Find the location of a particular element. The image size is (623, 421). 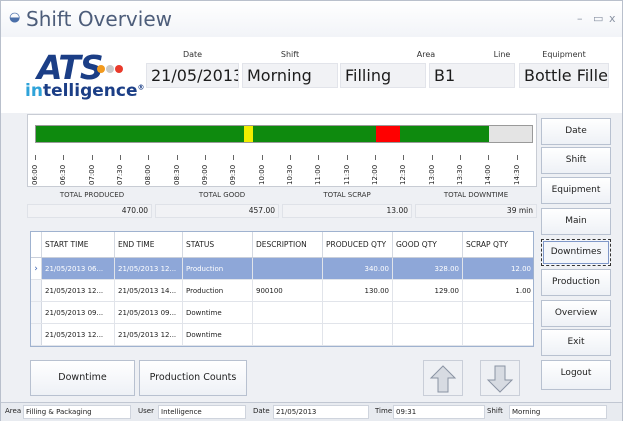

column-header: SCRAP QTY is located at coordinates (498, 244).